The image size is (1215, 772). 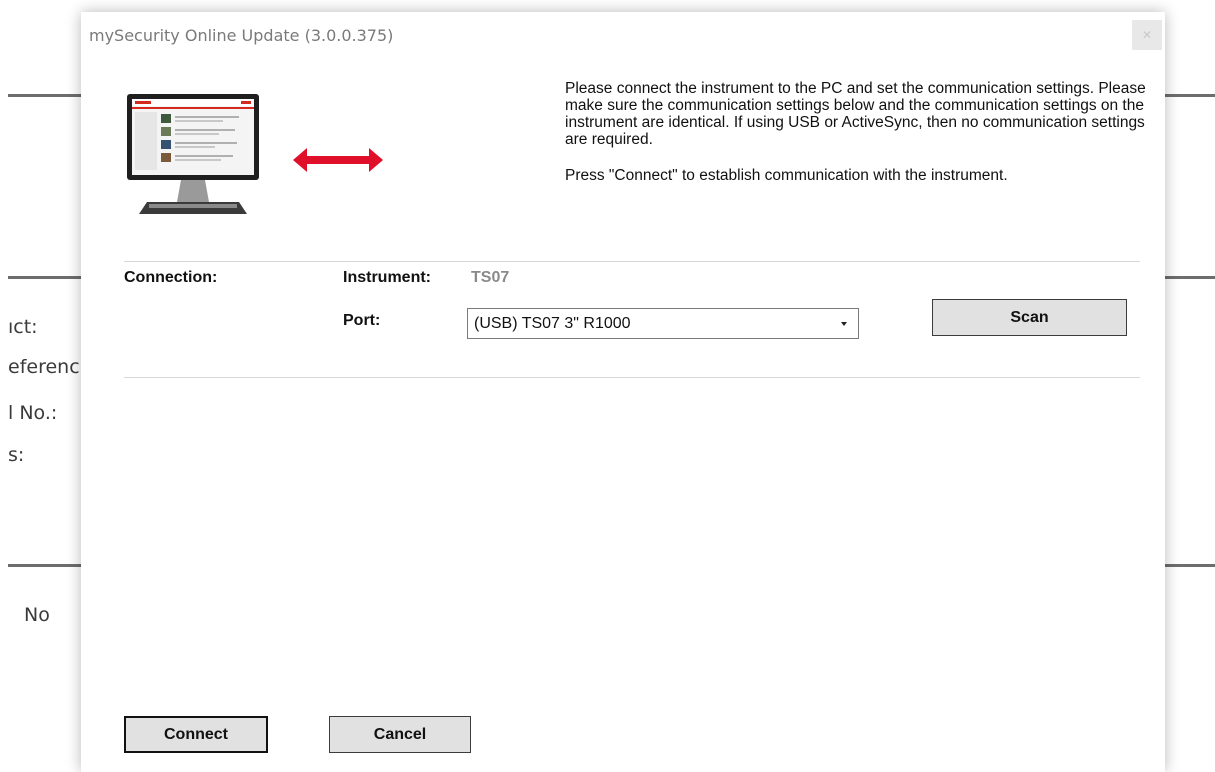 What do you see at coordinates (241, 35) in the screenshot?
I see `dialog-title: mySecurity Online Update (3.0.0.375)` at bounding box center [241, 35].